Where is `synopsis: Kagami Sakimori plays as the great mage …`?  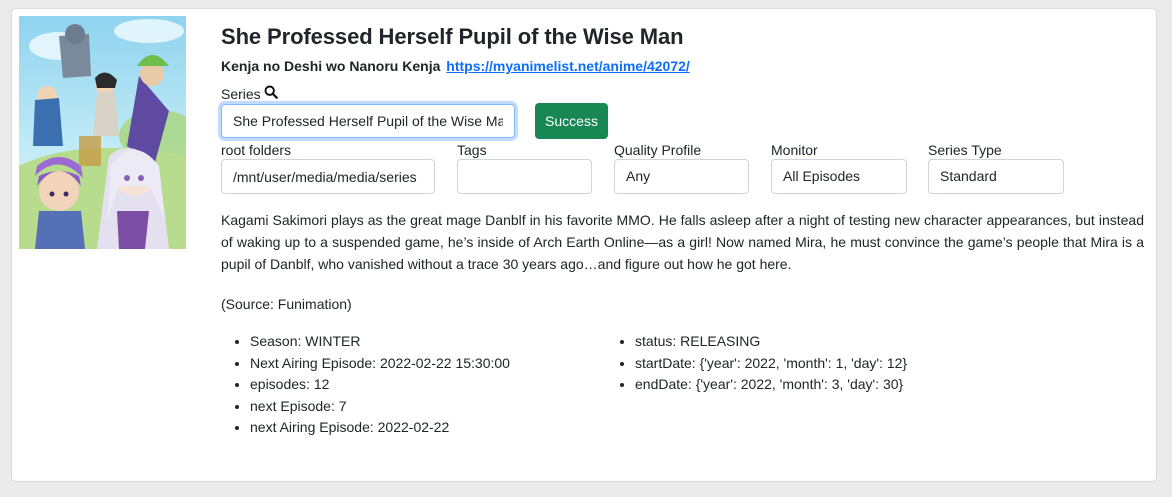
synopsis: Kagami Sakimori plays as the great mage … is located at coordinates (682, 242).